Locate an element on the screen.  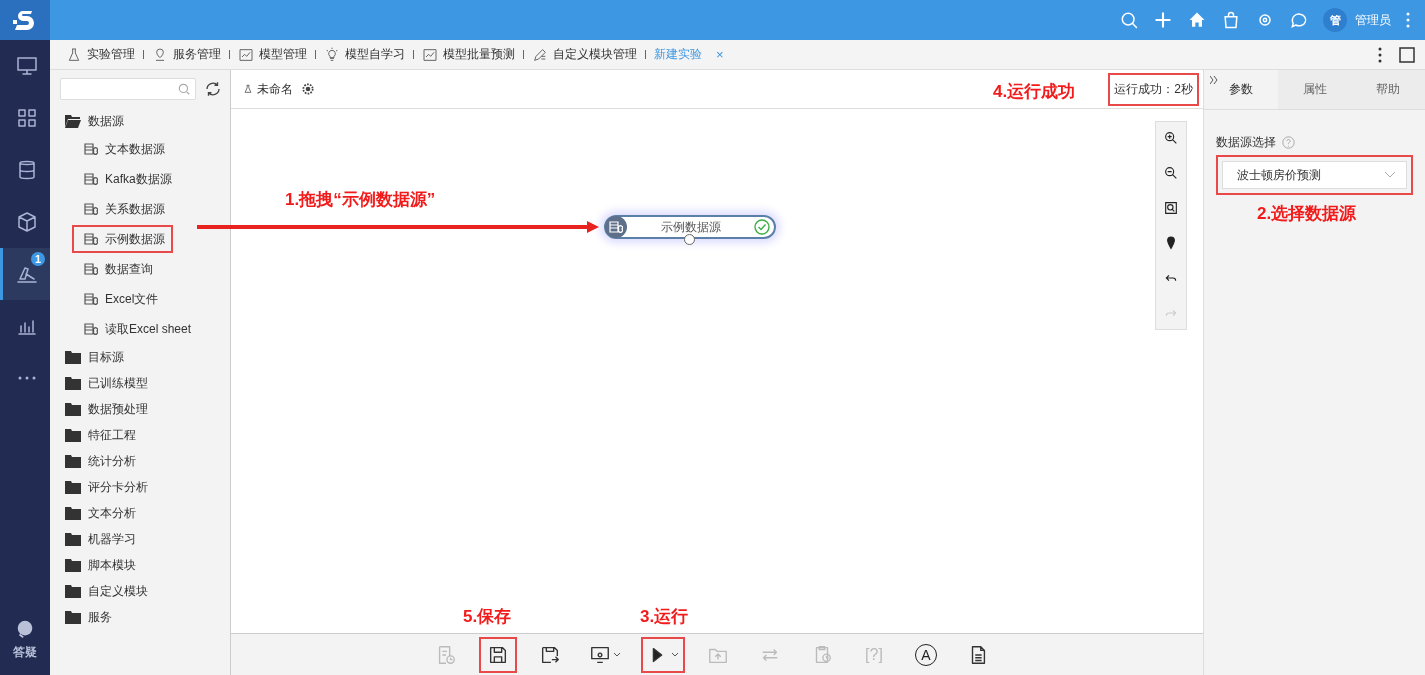
tab: 模型自学习 is located at coordinates (364, 54).